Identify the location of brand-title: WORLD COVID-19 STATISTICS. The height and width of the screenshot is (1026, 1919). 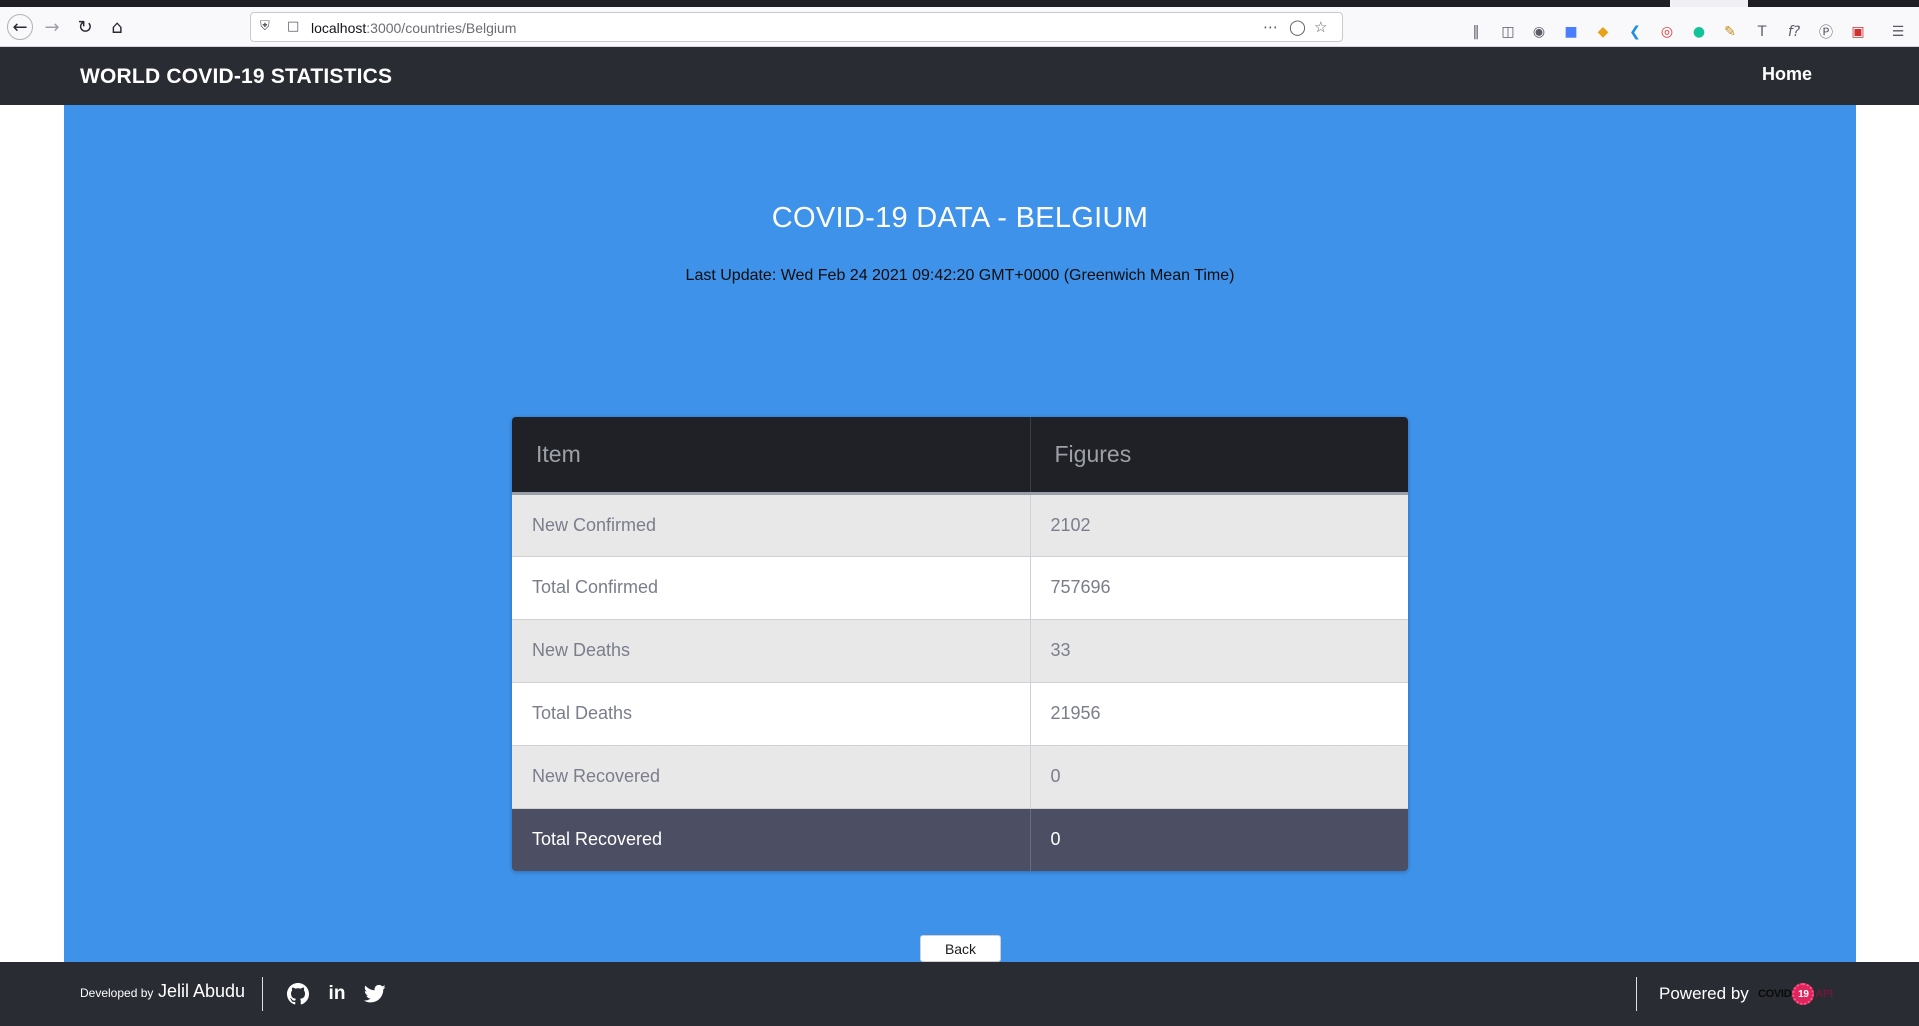
(236, 77).